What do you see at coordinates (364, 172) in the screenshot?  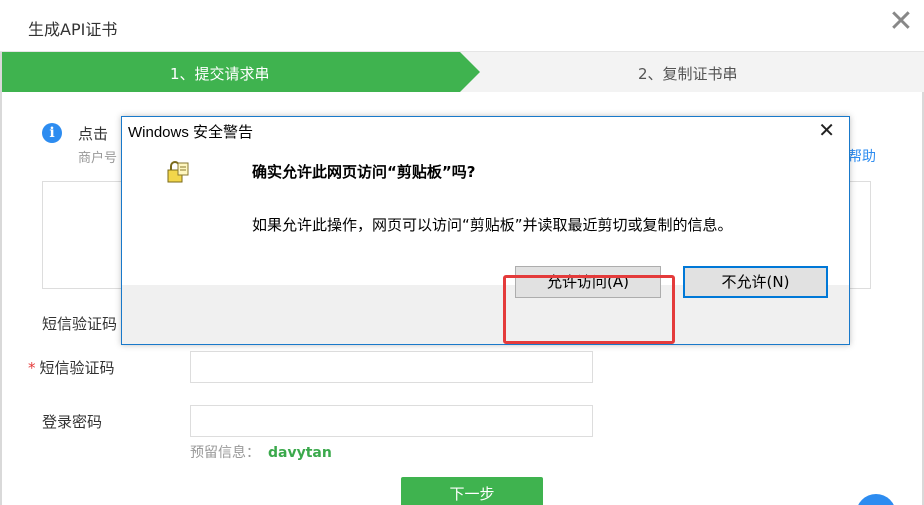 I see `dialog-question: 确实允许此网页访问“剪贴板”吗?` at bounding box center [364, 172].